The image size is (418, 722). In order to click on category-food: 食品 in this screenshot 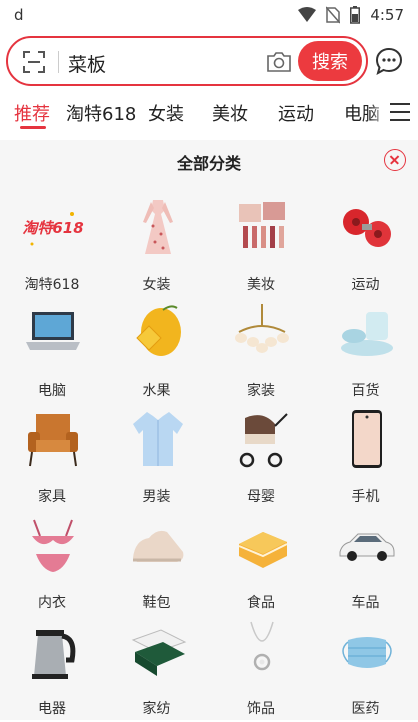, I will do `click(261, 563)`.